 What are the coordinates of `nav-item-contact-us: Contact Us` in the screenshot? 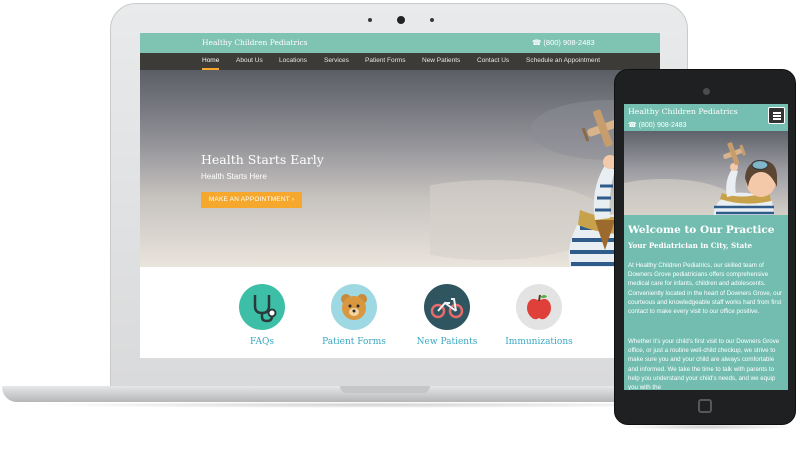 It's located at (493, 60).